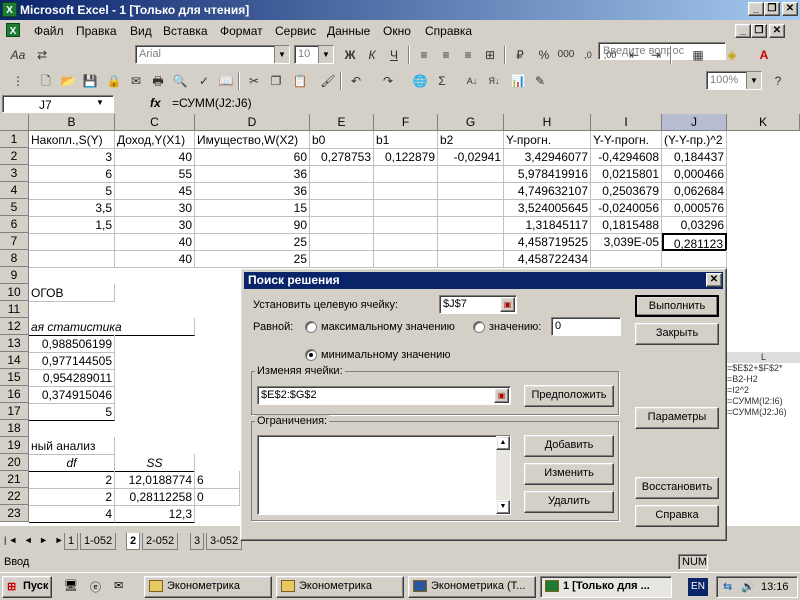 The height and width of the screenshot is (600, 800). I want to click on sheet-tab: 3, so click(197, 541).